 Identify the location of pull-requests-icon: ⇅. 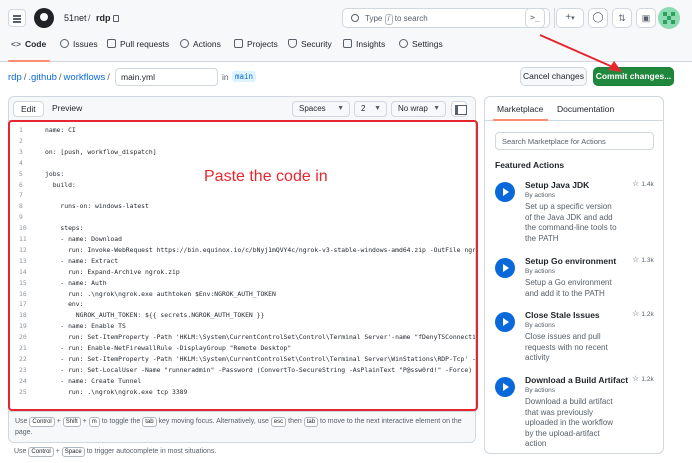
(622, 18).